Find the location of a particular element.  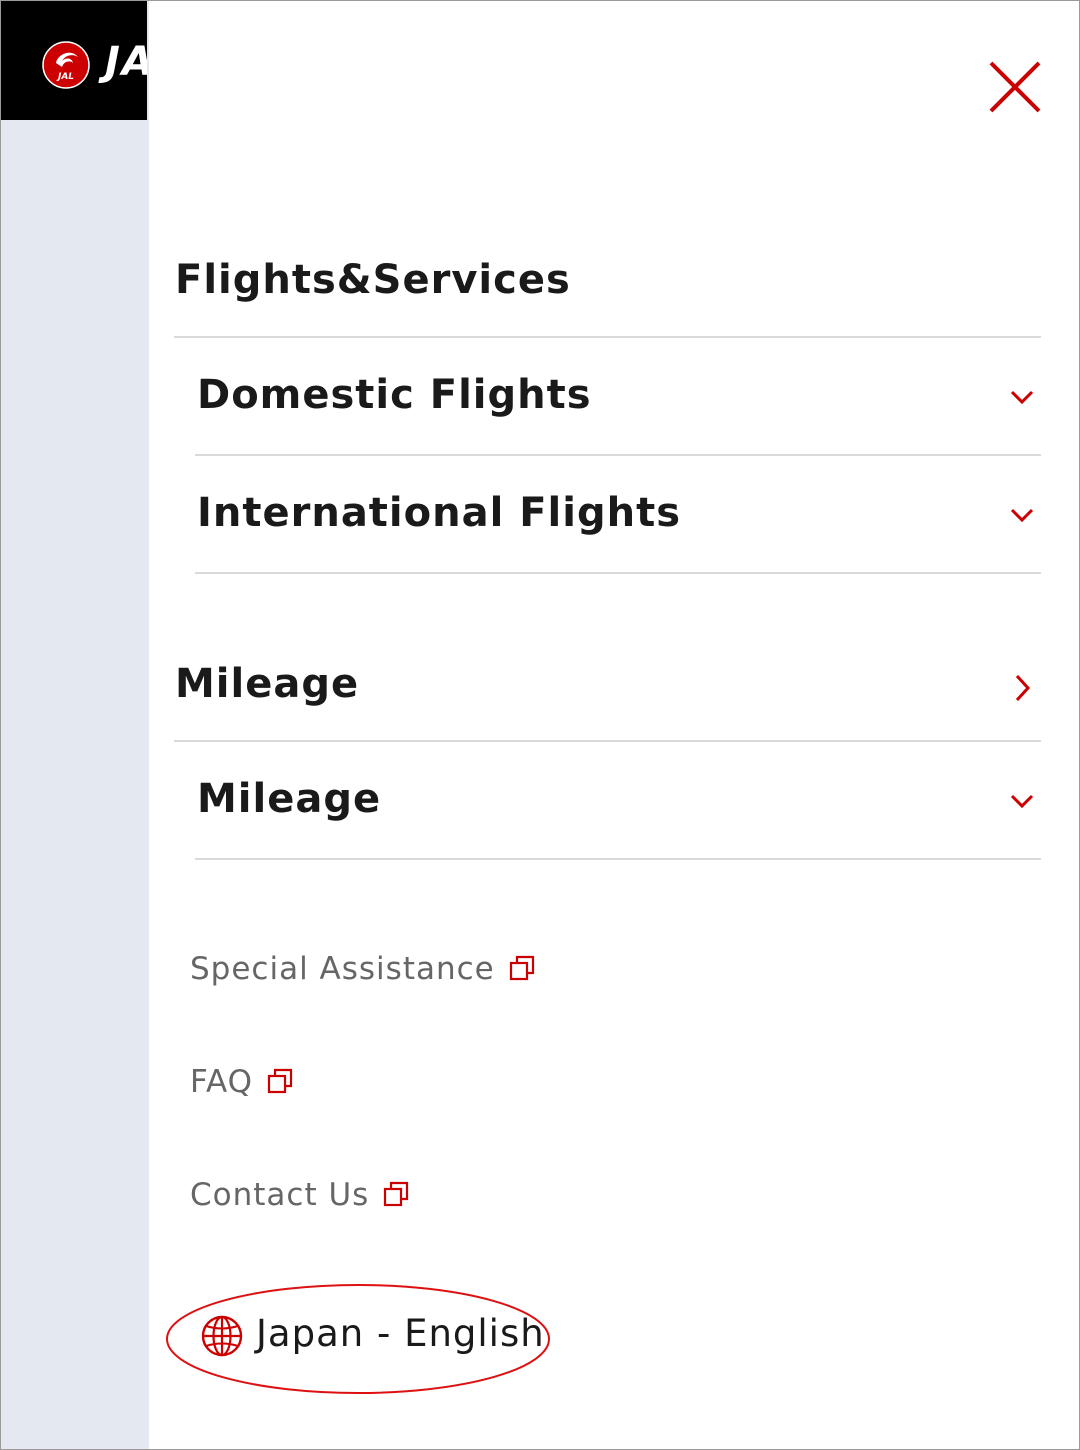

link-label: FAQ is located at coordinates (222, 1082).